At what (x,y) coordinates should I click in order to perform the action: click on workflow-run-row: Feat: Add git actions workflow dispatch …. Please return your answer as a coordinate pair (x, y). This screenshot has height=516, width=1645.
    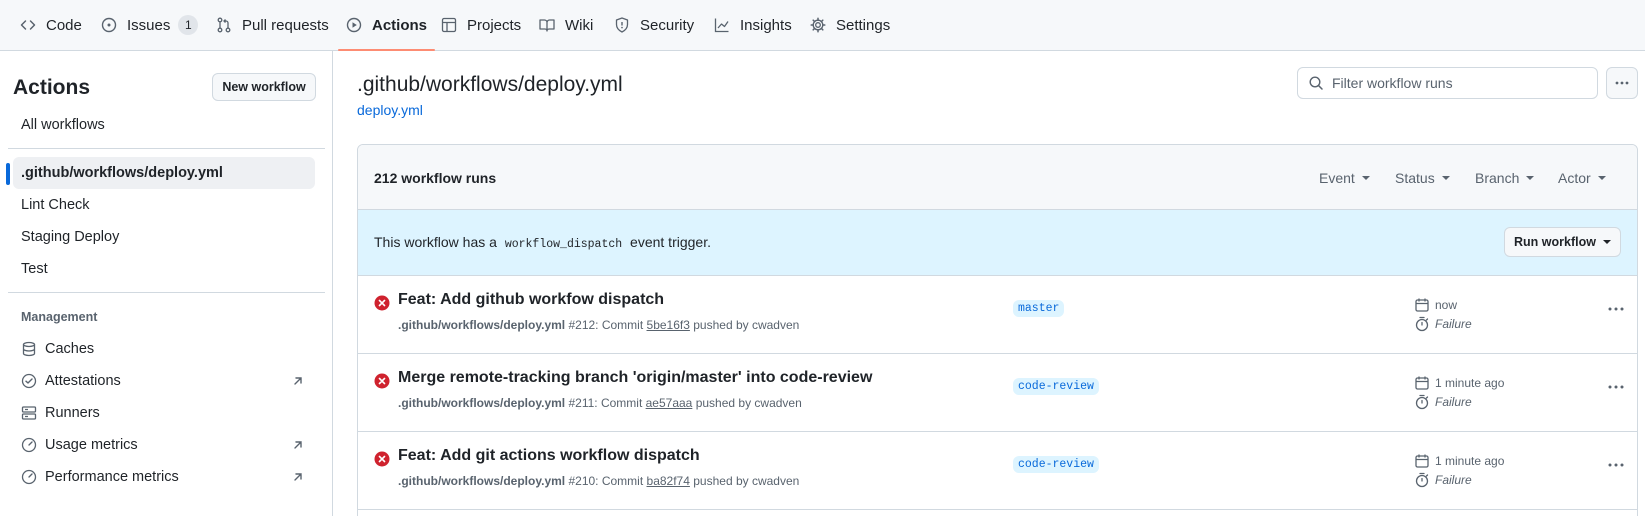
    Looking at the image, I should click on (997, 471).